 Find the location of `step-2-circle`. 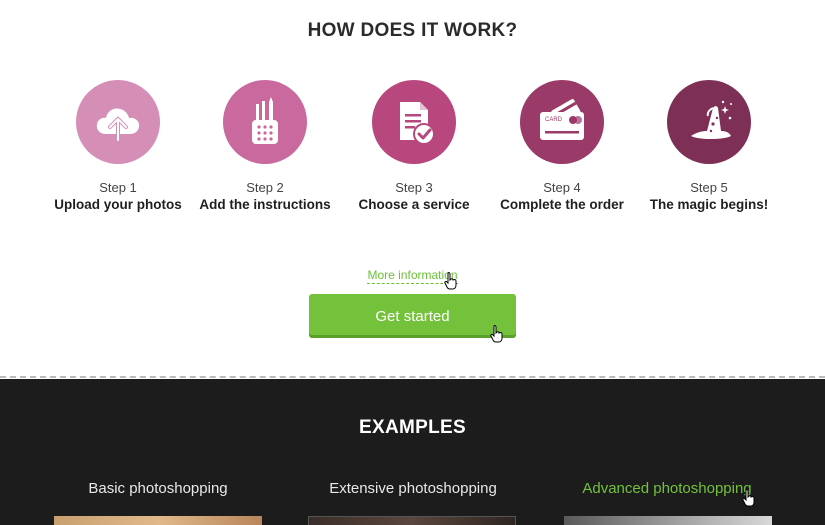

step-2-circle is located at coordinates (265, 122).